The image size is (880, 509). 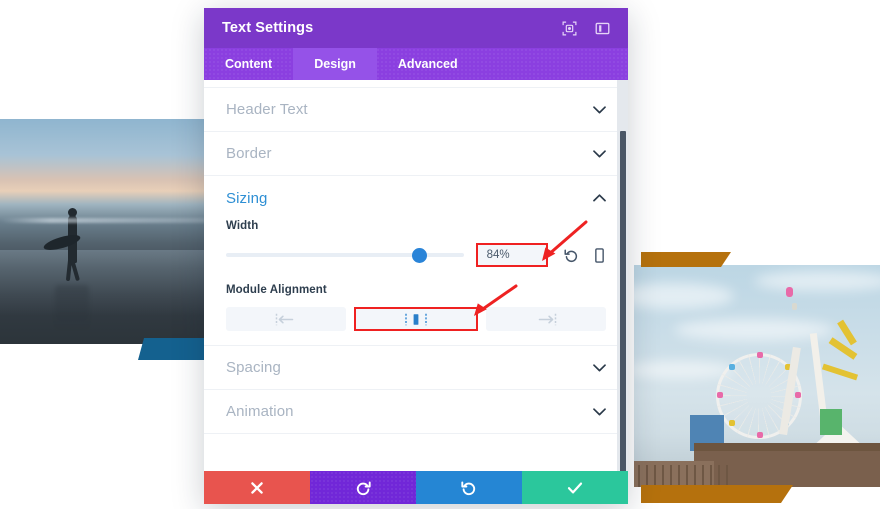 What do you see at coordinates (623, 301) in the screenshot?
I see `scrollbar-thumb` at bounding box center [623, 301].